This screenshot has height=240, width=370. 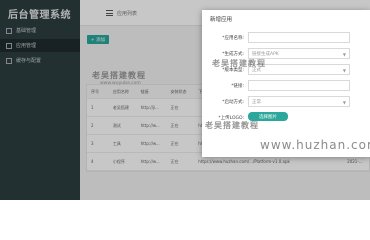 I want to click on field-label: *生成方式:, so click(x=233, y=54).